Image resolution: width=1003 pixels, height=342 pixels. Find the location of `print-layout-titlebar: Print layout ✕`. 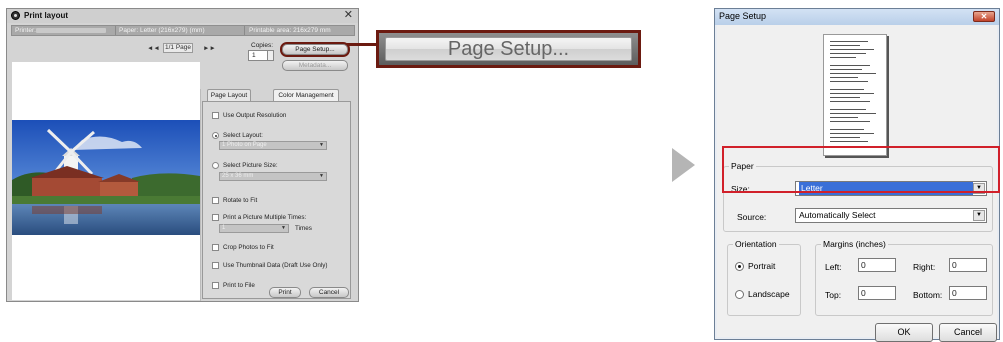

print-layout-titlebar: Print layout ✕ is located at coordinates (182, 16).